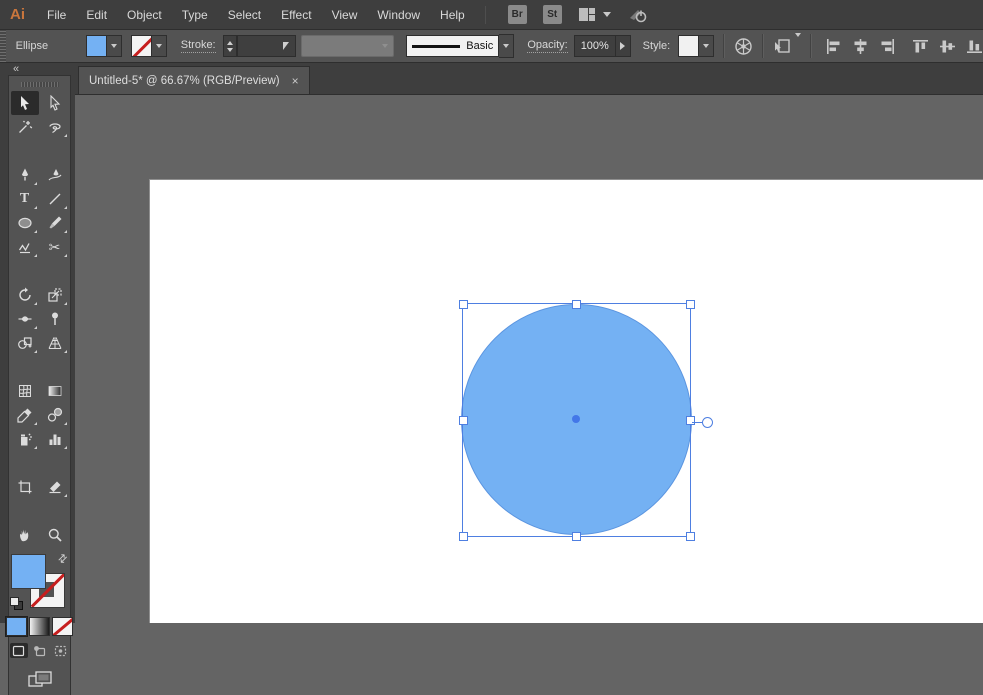 Image resolution: width=983 pixels, height=695 pixels. I want to click on recolor-artwork-icon, so click(743, 46).